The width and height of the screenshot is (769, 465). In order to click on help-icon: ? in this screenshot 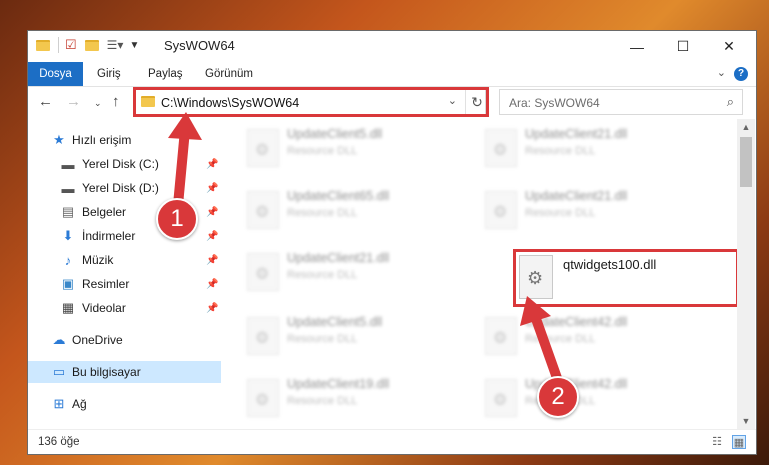, I will do `click(741, 74)`.